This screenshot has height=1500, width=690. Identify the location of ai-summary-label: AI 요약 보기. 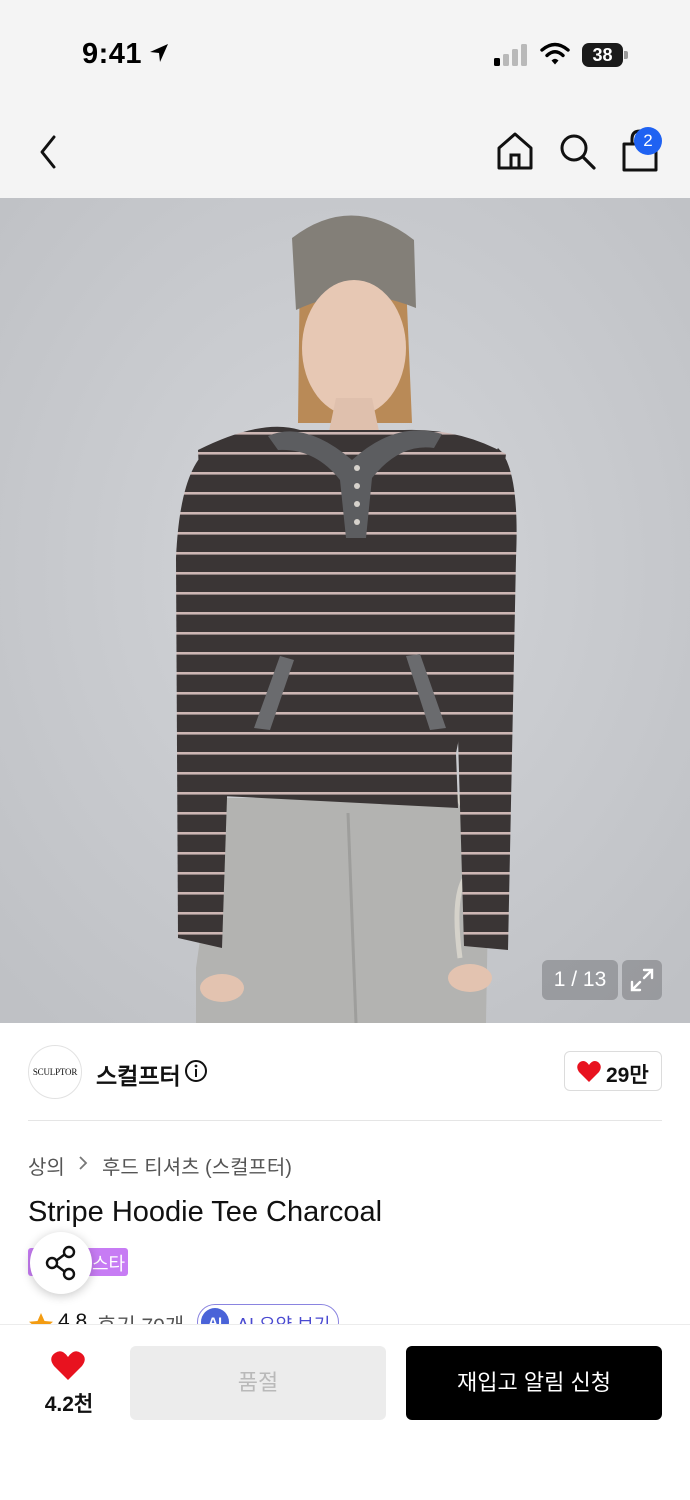
(283, 1317).